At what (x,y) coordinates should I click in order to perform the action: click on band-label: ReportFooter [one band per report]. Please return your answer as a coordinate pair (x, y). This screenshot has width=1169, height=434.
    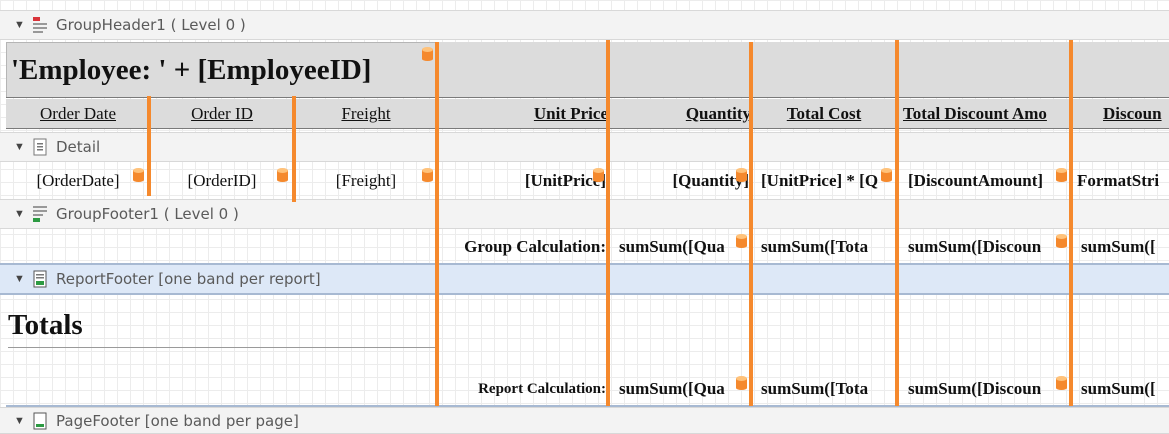
    Looking at the image, I should click on (188, 279).